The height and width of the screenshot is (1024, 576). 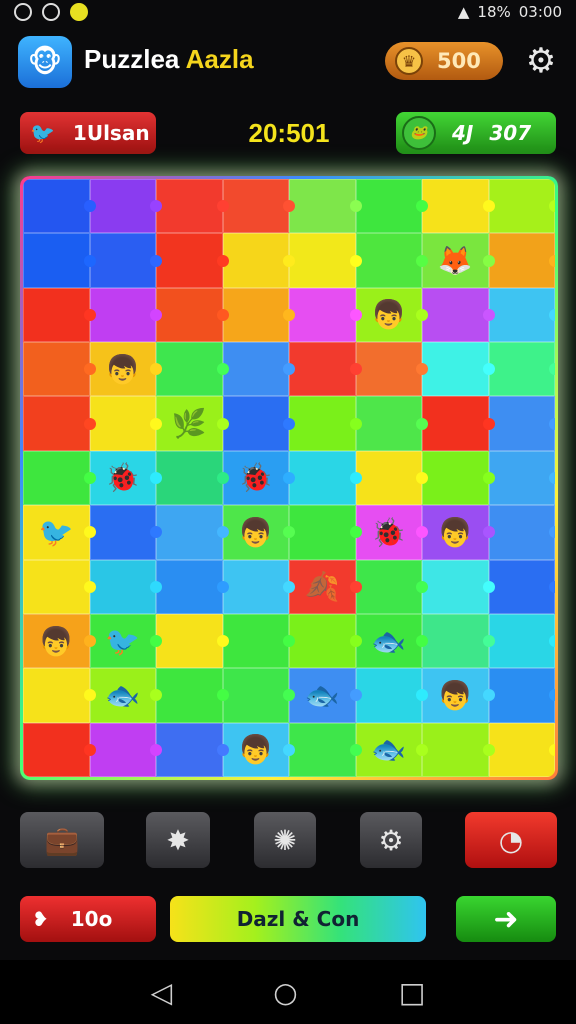 What do you see at coordinates (45, 62) in the screenshot?
I see `monkey-face-icon: 🐵` at bounding box center [45, 62].